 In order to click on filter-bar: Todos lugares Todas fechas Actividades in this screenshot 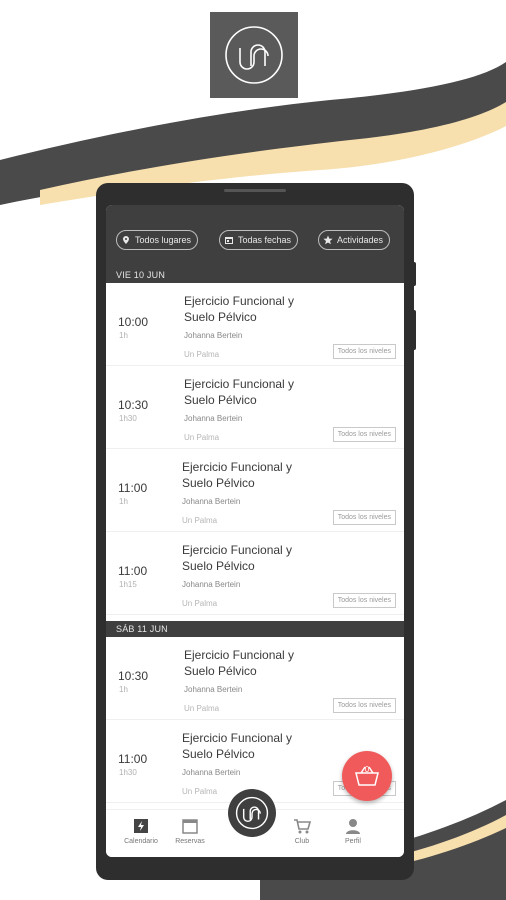, I will do `click(255, 236)`.